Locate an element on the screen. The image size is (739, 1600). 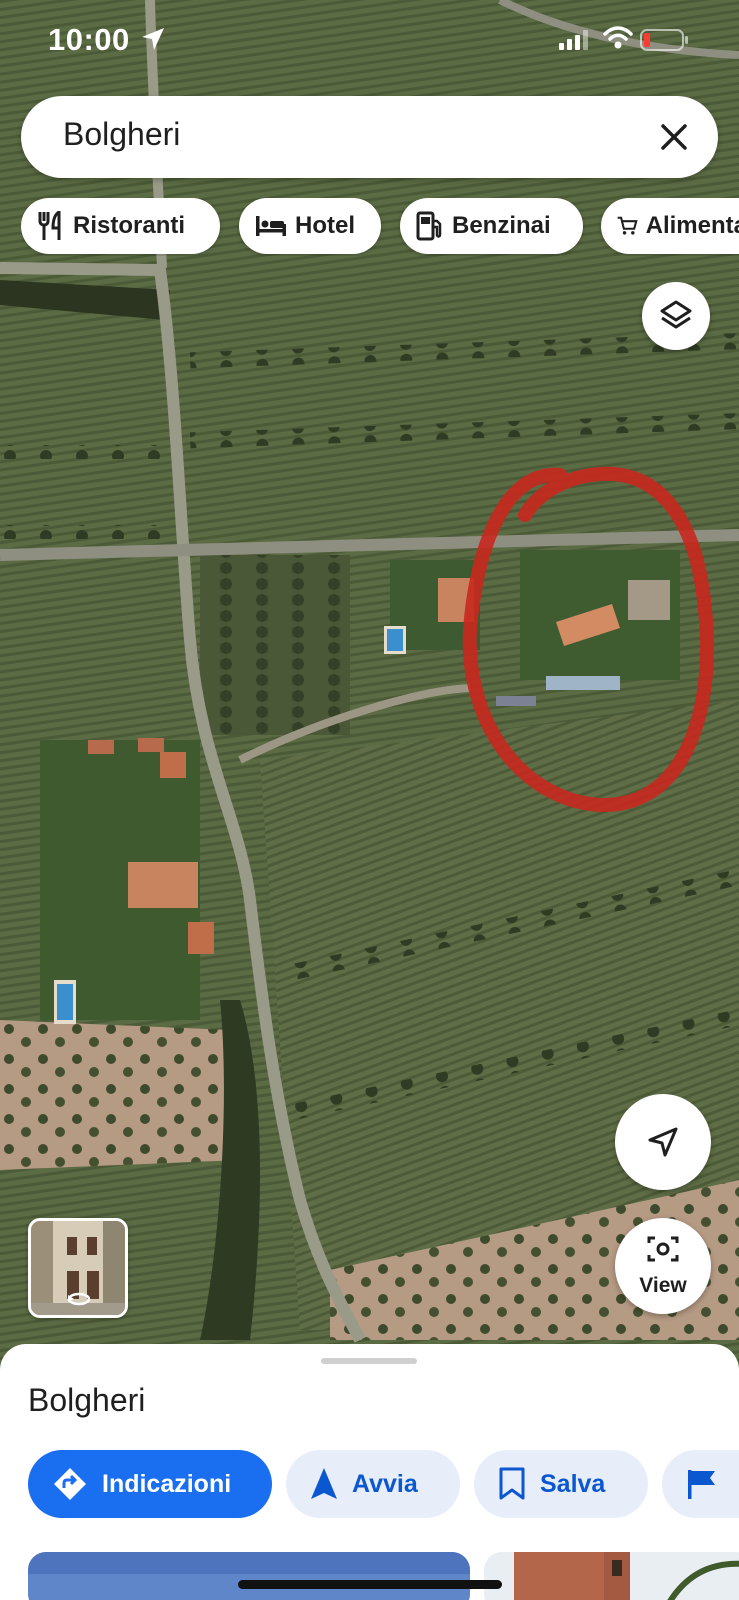
chip-label: Hotel is located at coordinates (325, 225).